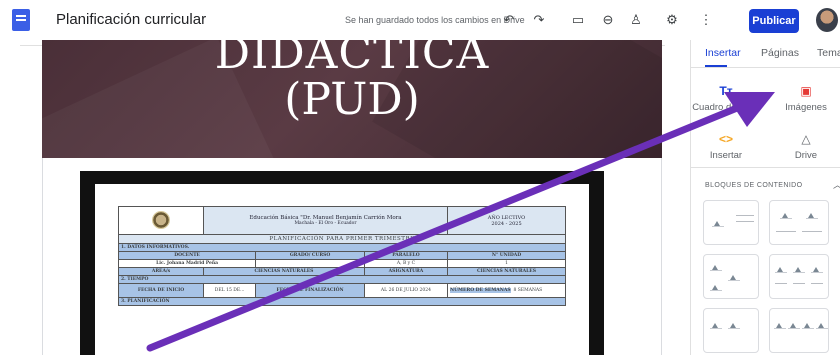  I want to click on section-planificacion: 3. PLANIFICACIÓN, so click(342, 301).